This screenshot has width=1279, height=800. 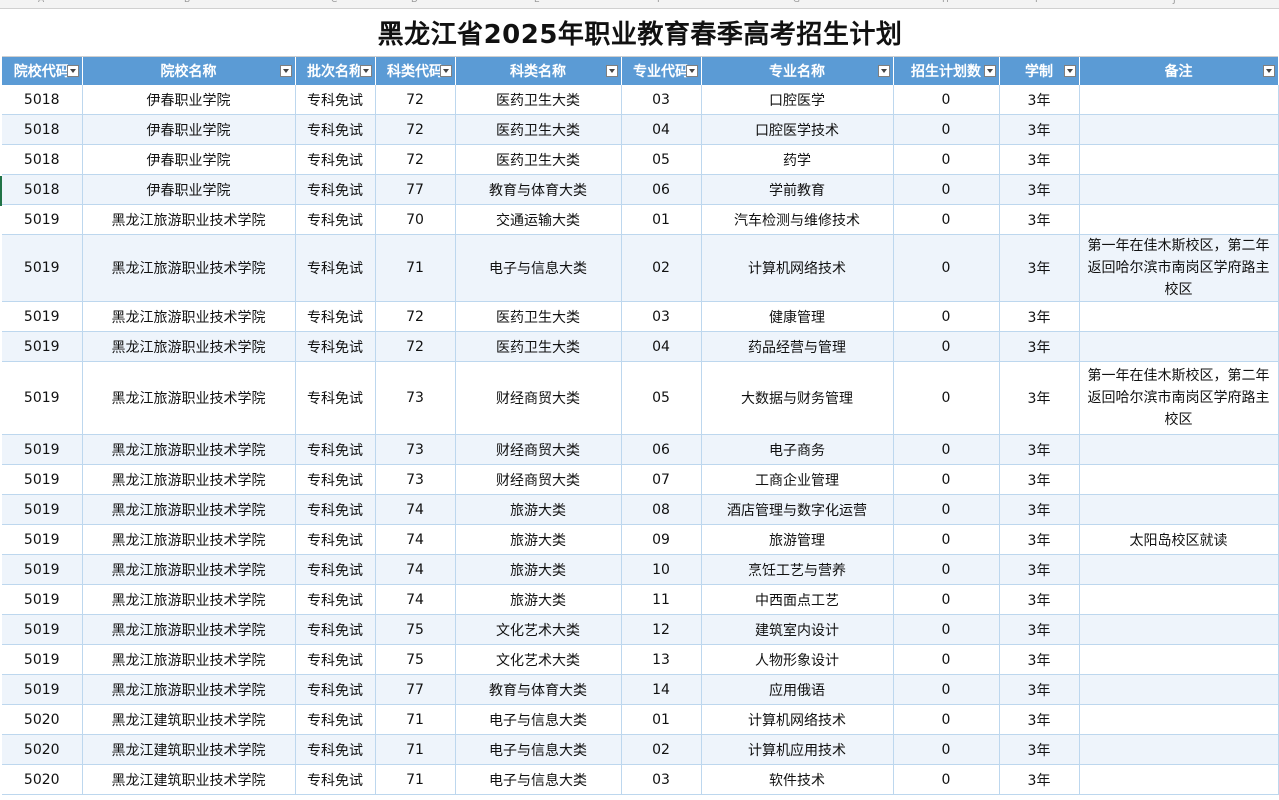 What do you see at coordinates (189, 129) in the screenshot?
I see `school-name-cell: 伊春职业学院` at bounding box center [189, 129].